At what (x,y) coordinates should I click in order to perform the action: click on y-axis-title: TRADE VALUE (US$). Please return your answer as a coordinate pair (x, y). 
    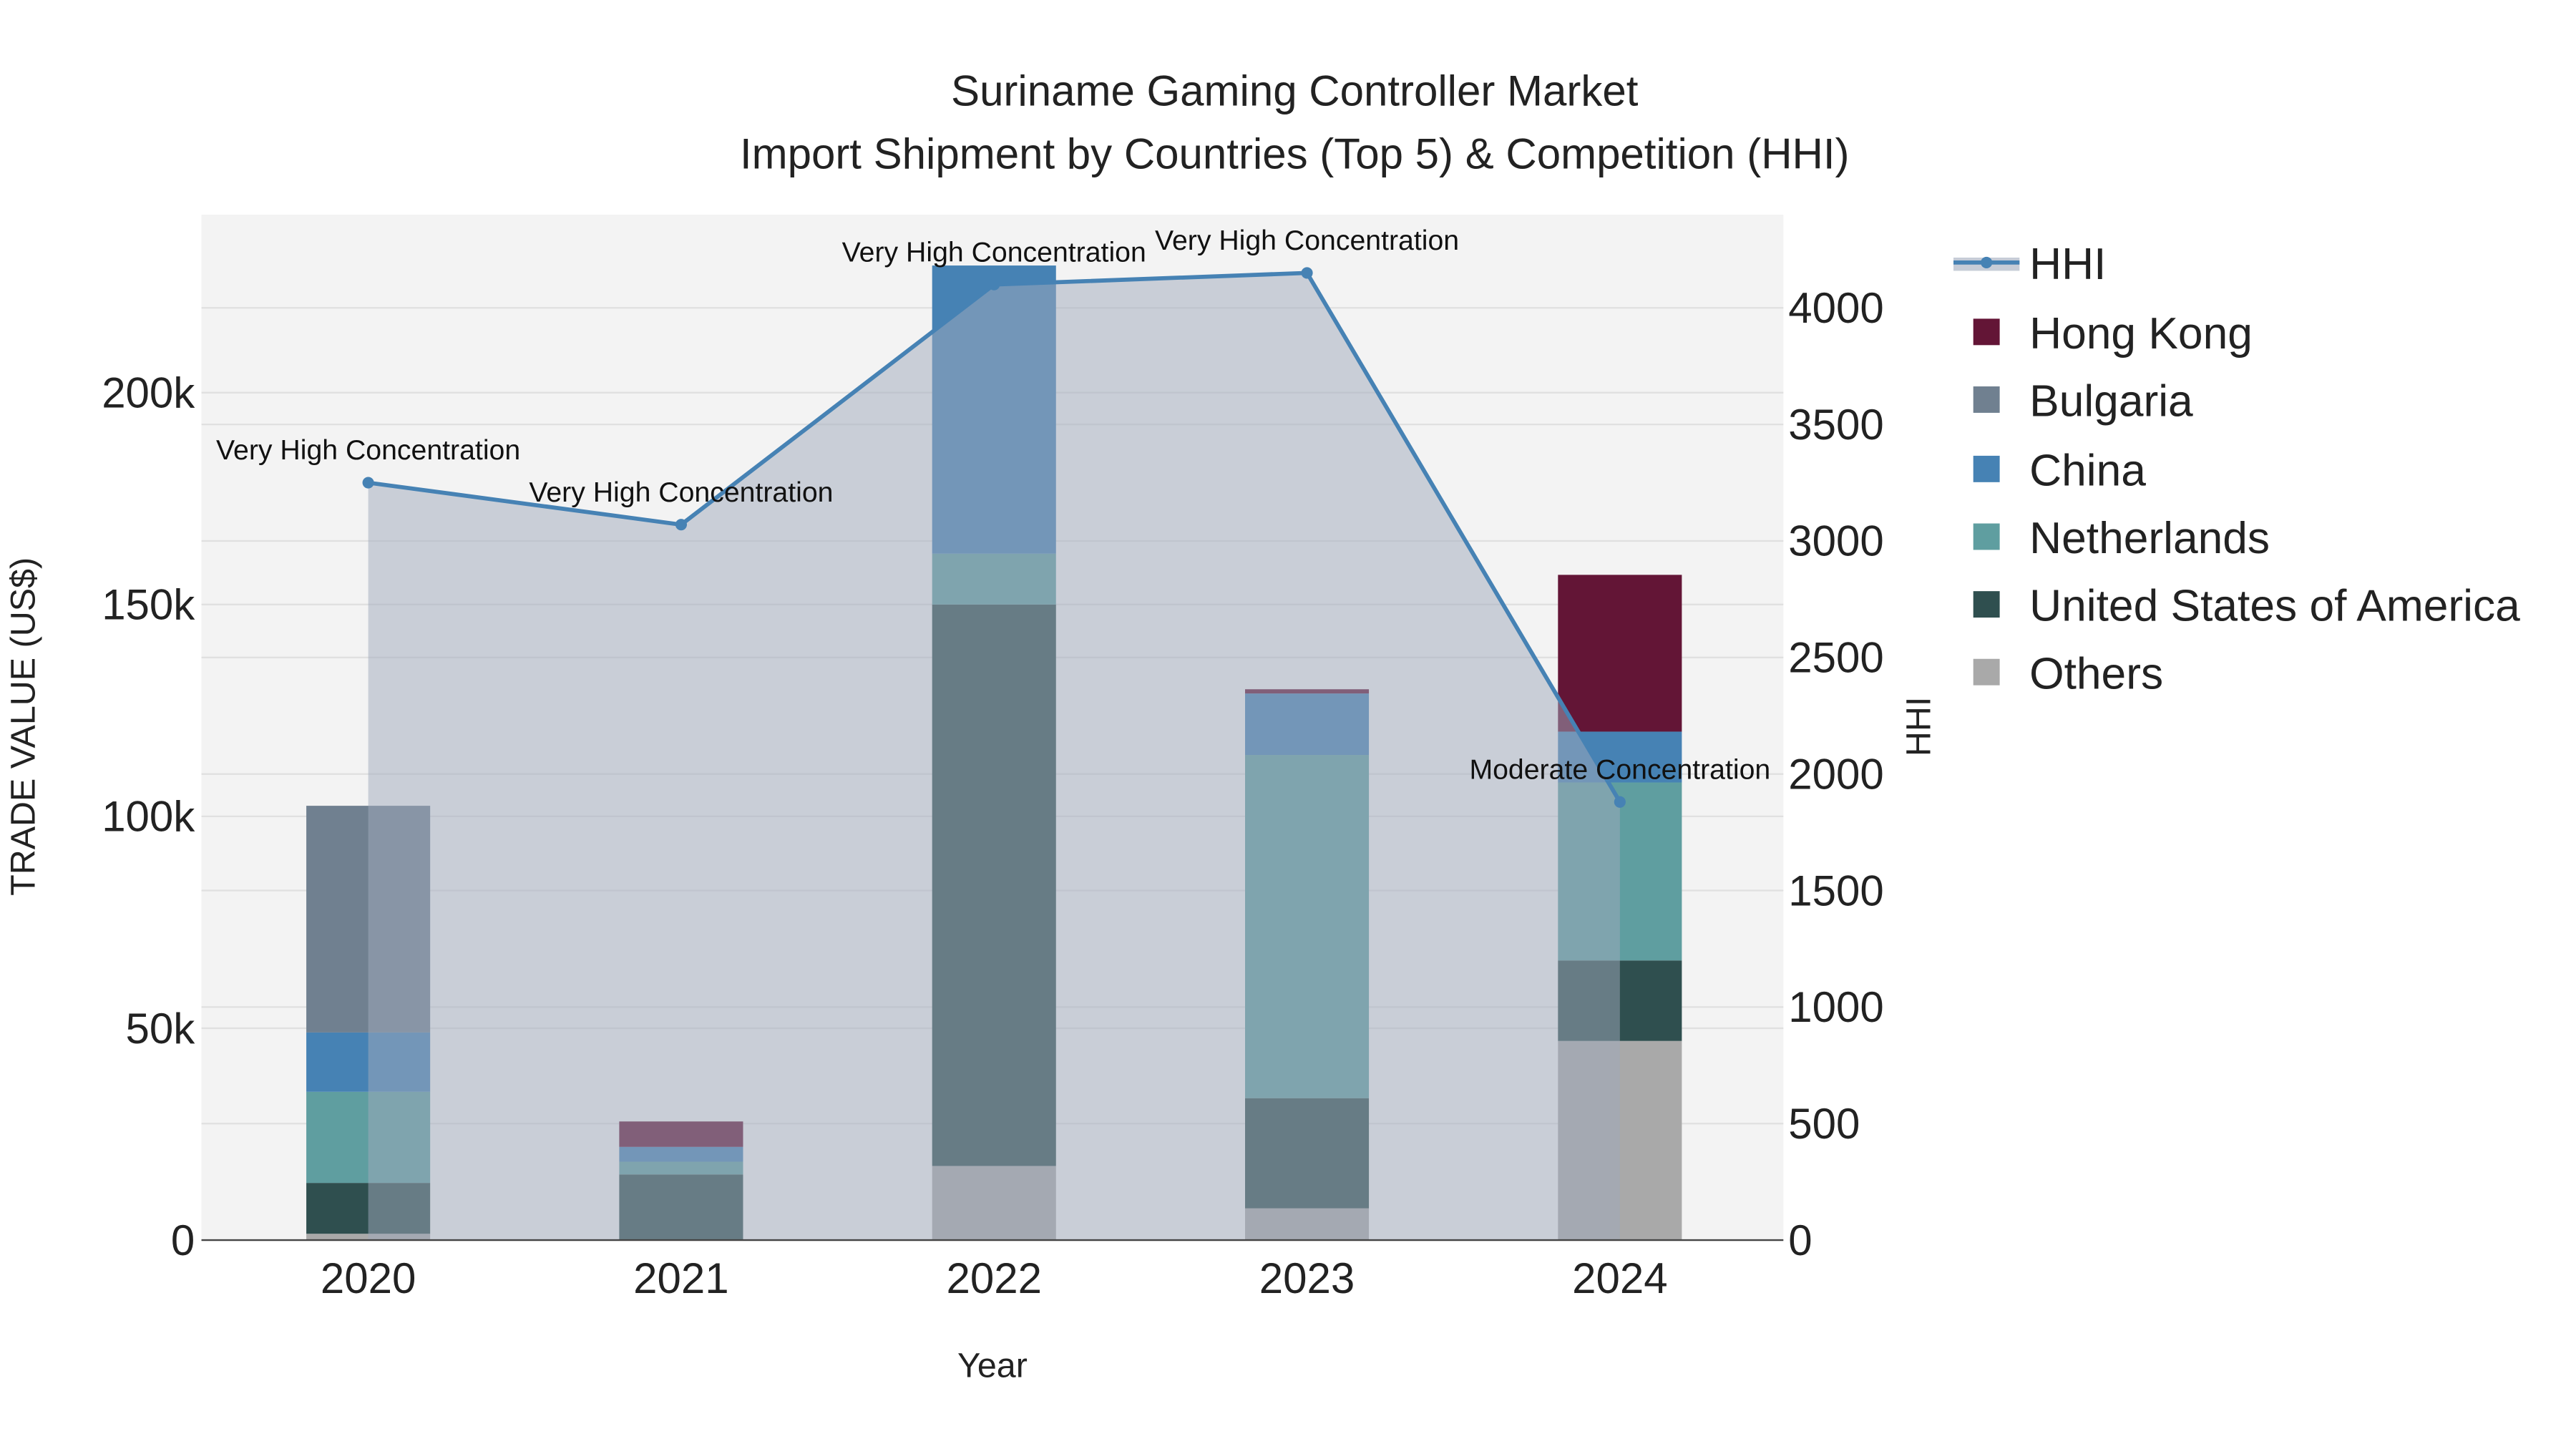
    Looking at the image, I should click on (23, 726).